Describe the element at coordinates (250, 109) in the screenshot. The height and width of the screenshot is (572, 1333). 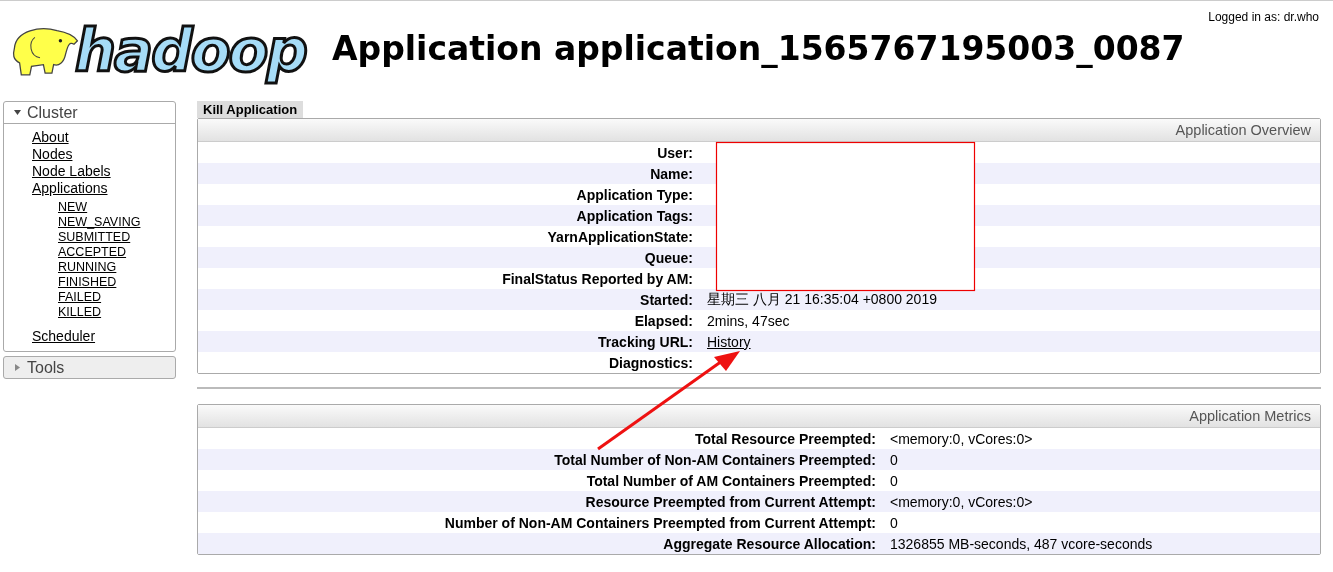
I see `kill-button: Kill Application` at that location.